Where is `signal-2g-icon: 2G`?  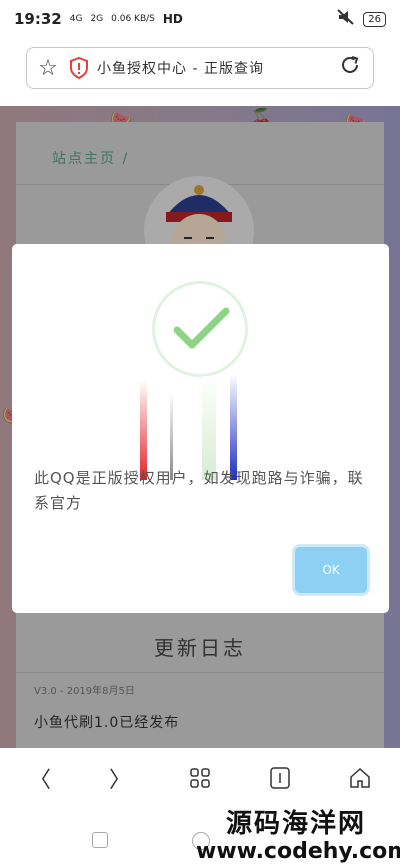
signal-2g-icon: 2G is located at coordinates (97, 18).